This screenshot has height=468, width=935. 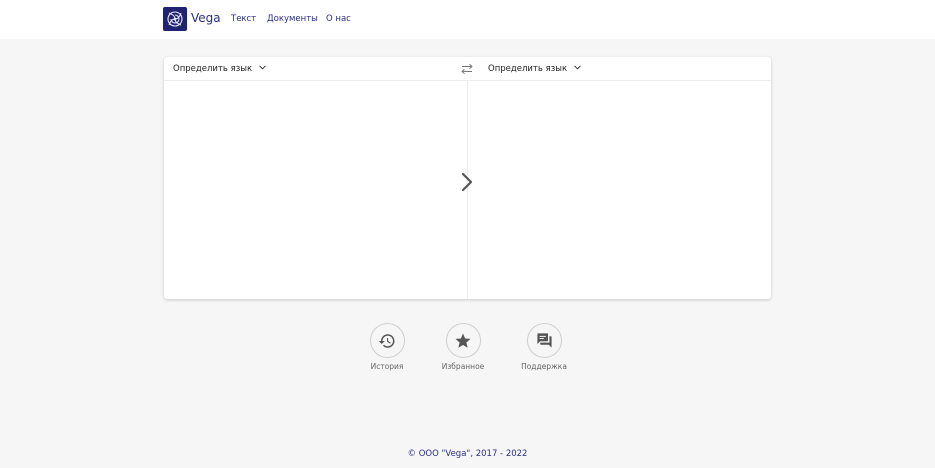 I want to click on language-bar: Определить язык Определить язык, so click(x=467, y=69).